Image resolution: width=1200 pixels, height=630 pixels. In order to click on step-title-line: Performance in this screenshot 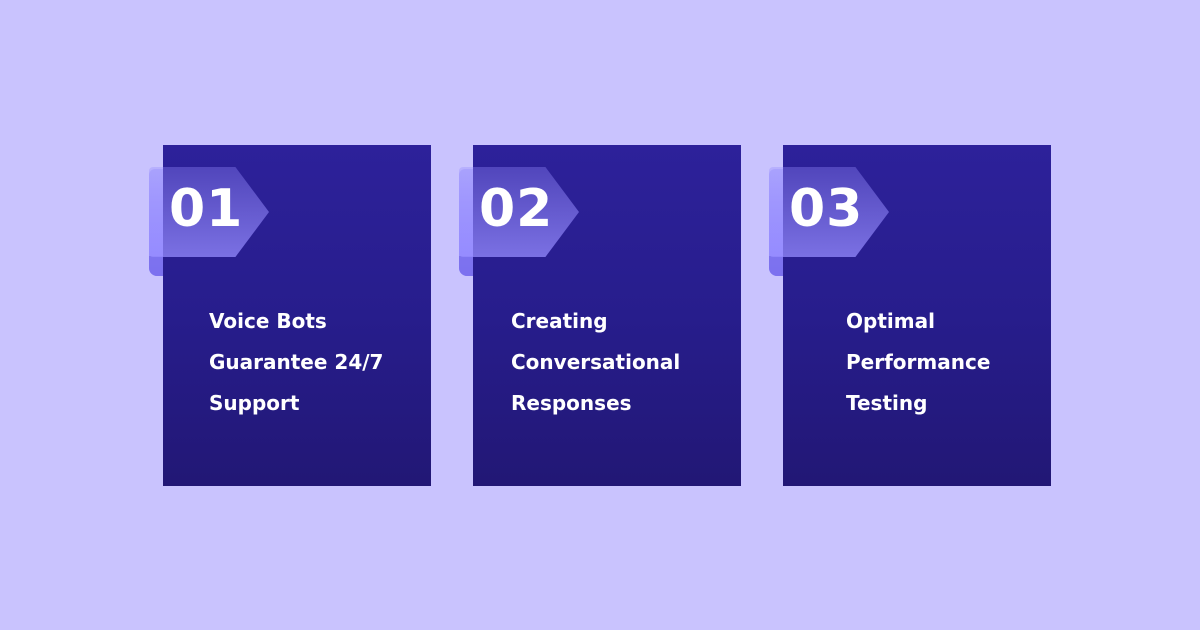, I will do `click(918, 362)`.